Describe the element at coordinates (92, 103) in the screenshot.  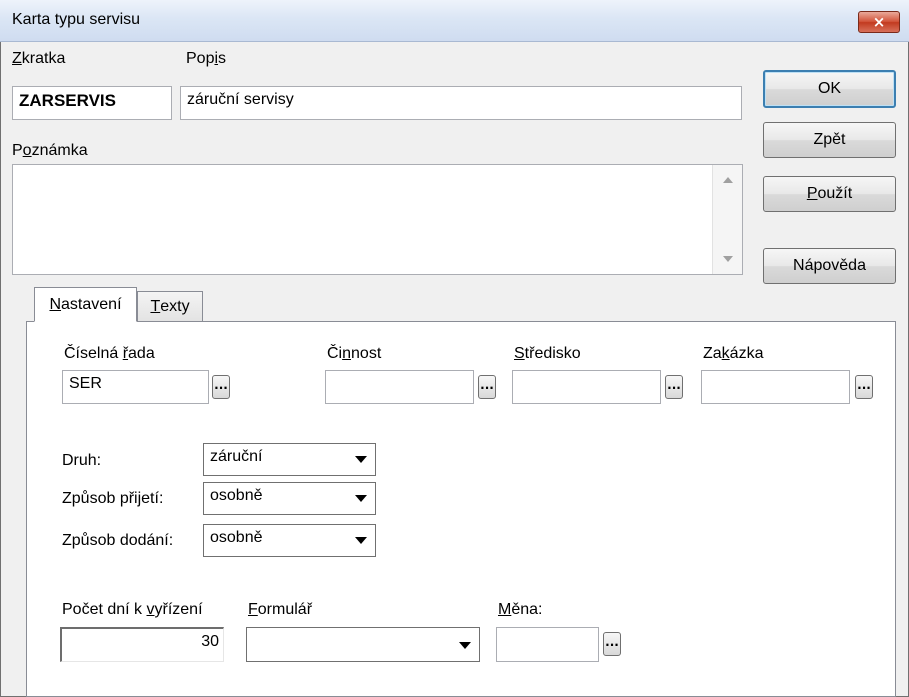
I see `zkratka-field: ZARSERVIS` at that location.